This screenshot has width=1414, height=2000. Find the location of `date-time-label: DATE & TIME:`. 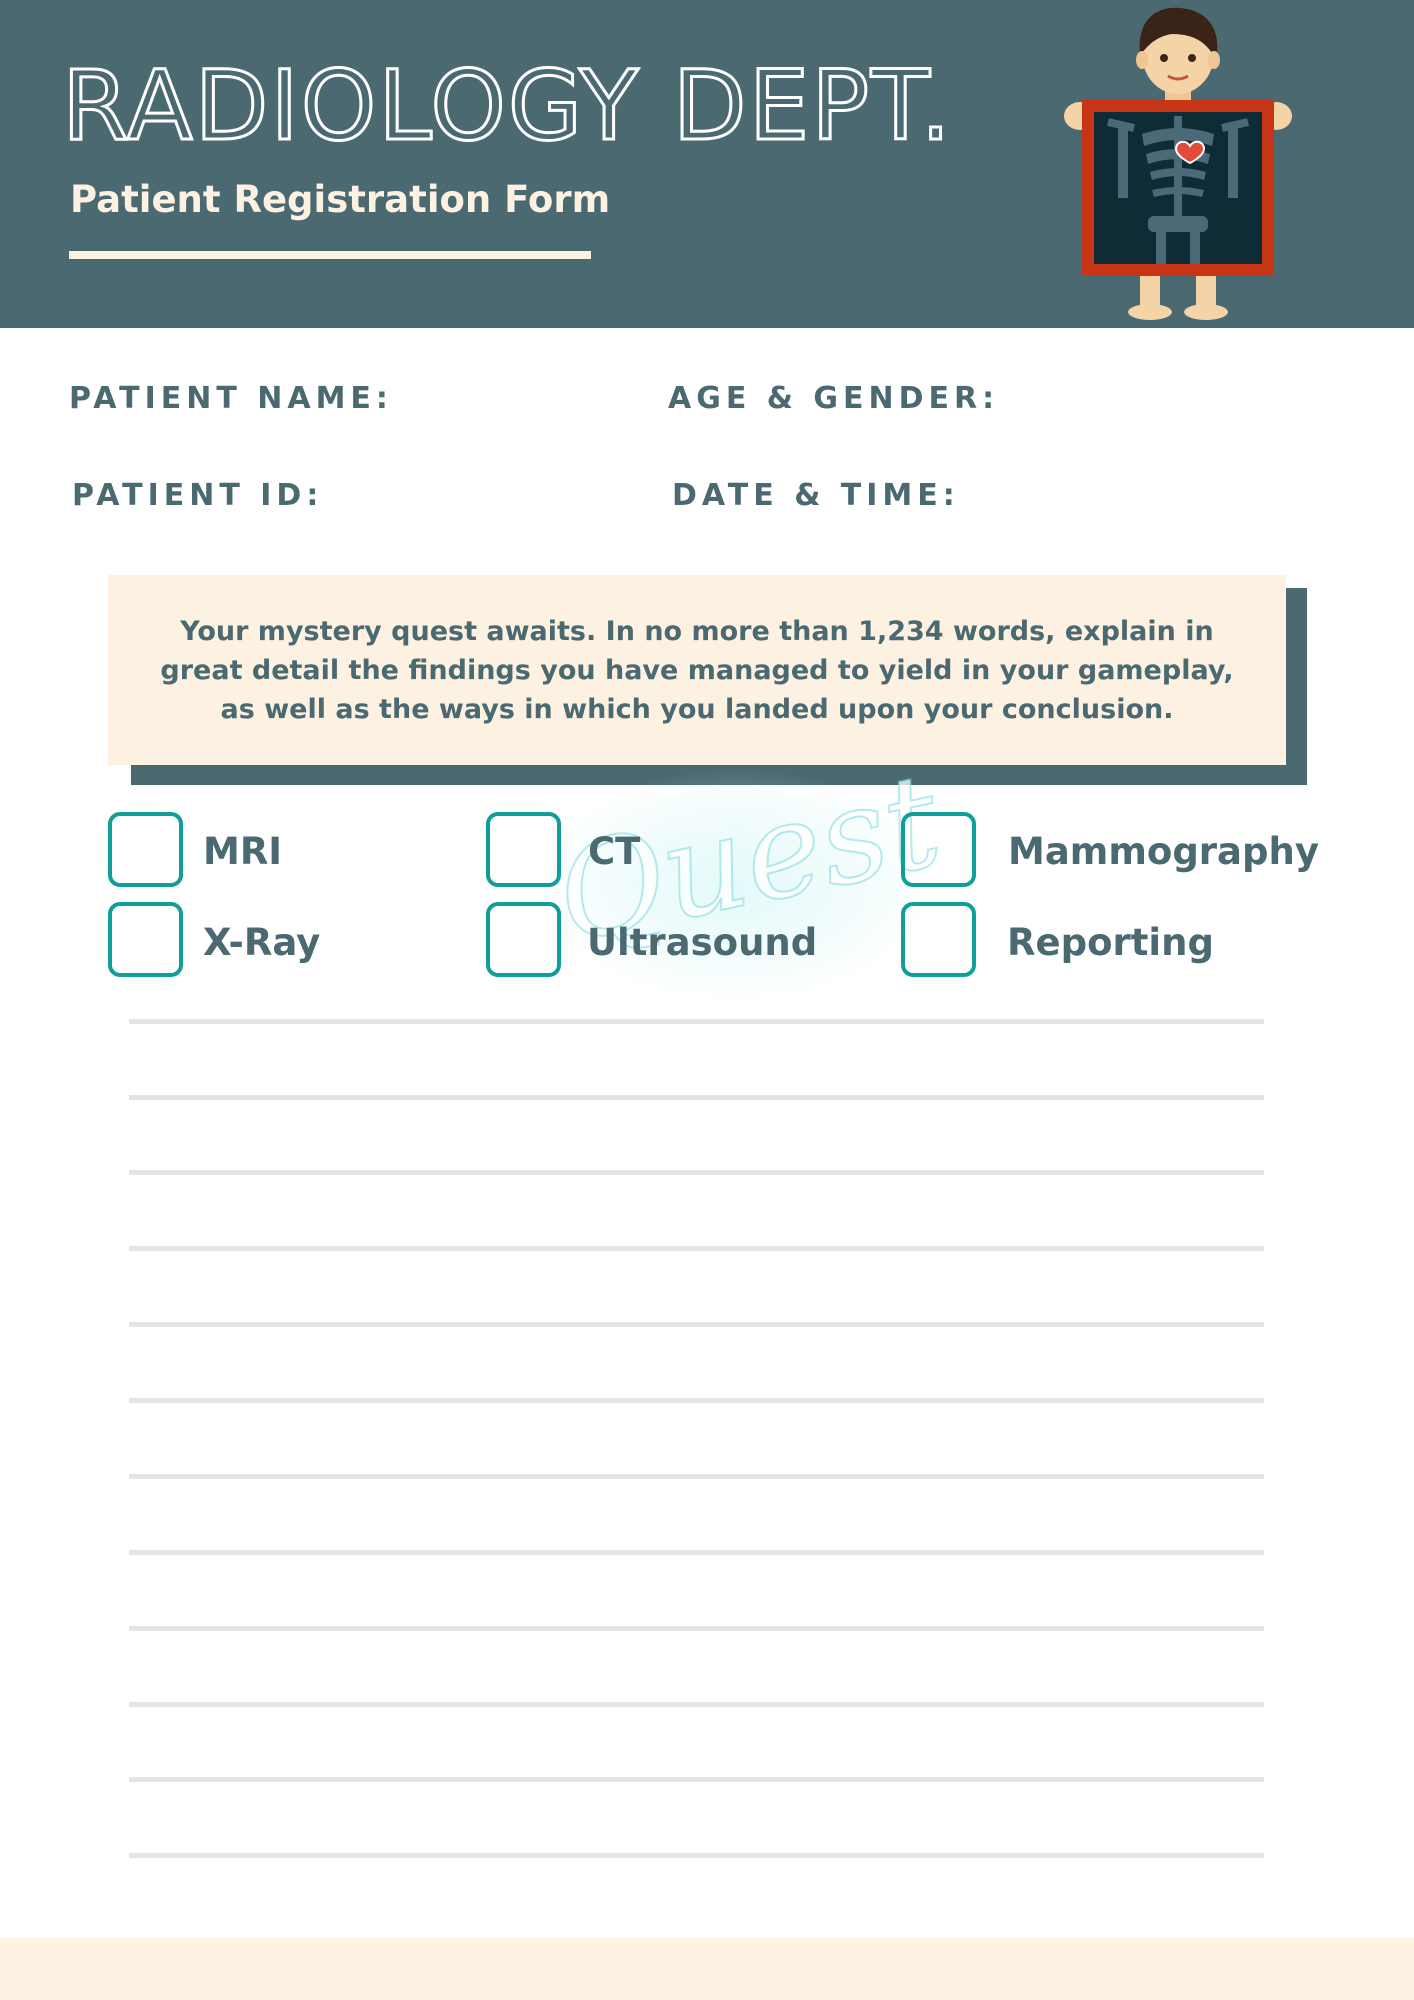

date-time-label: DATE & TIME: is located at coordinates (816, 495).